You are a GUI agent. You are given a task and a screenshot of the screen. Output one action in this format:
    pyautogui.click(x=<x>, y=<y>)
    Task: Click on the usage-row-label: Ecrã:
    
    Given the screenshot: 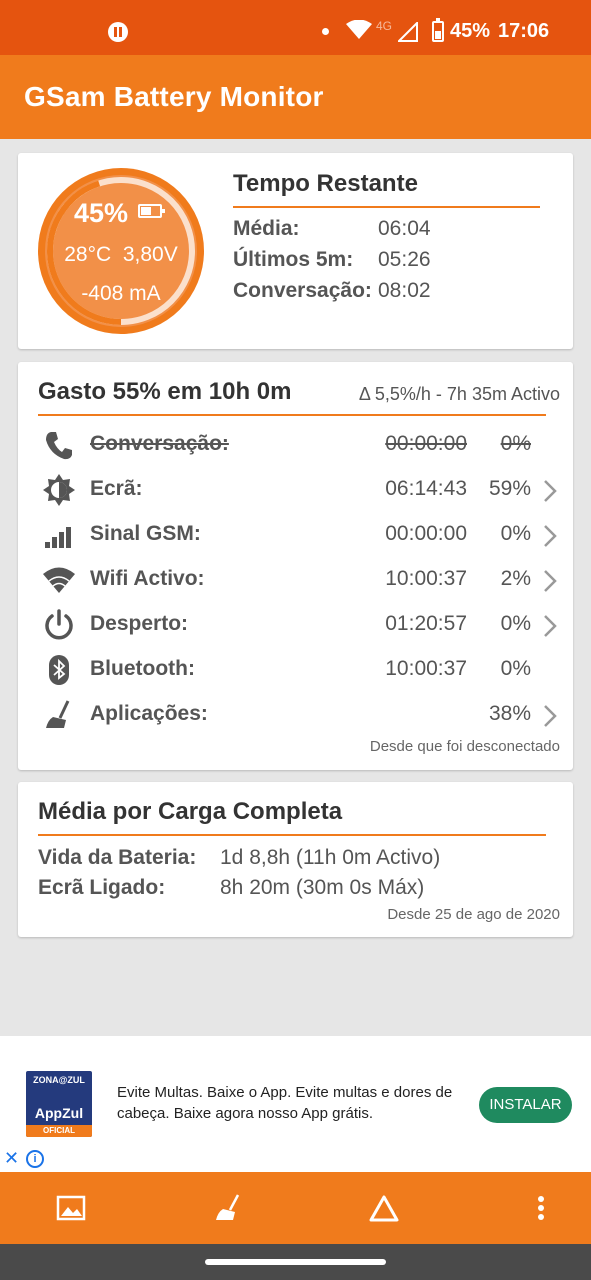 What is the action you would take?
    pyautogui.click(x=116, y=488)
    